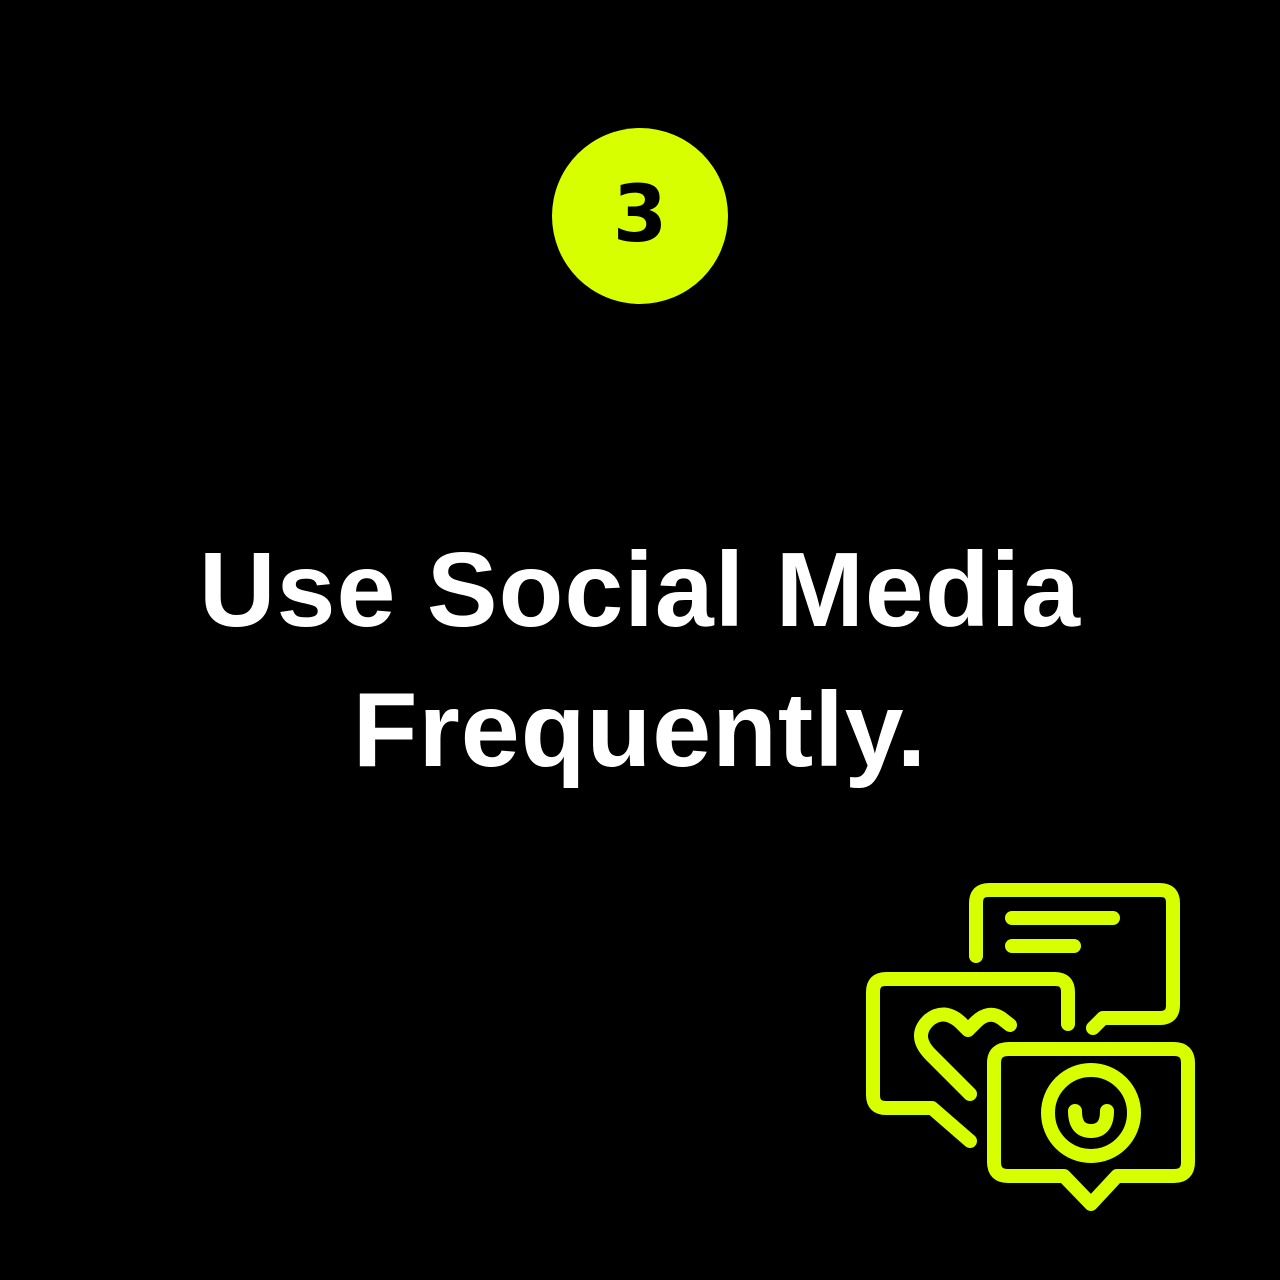  Describe the element at coordinates (970, 1060) in the screenshot. I see `heart-bubble-outline` at that location.